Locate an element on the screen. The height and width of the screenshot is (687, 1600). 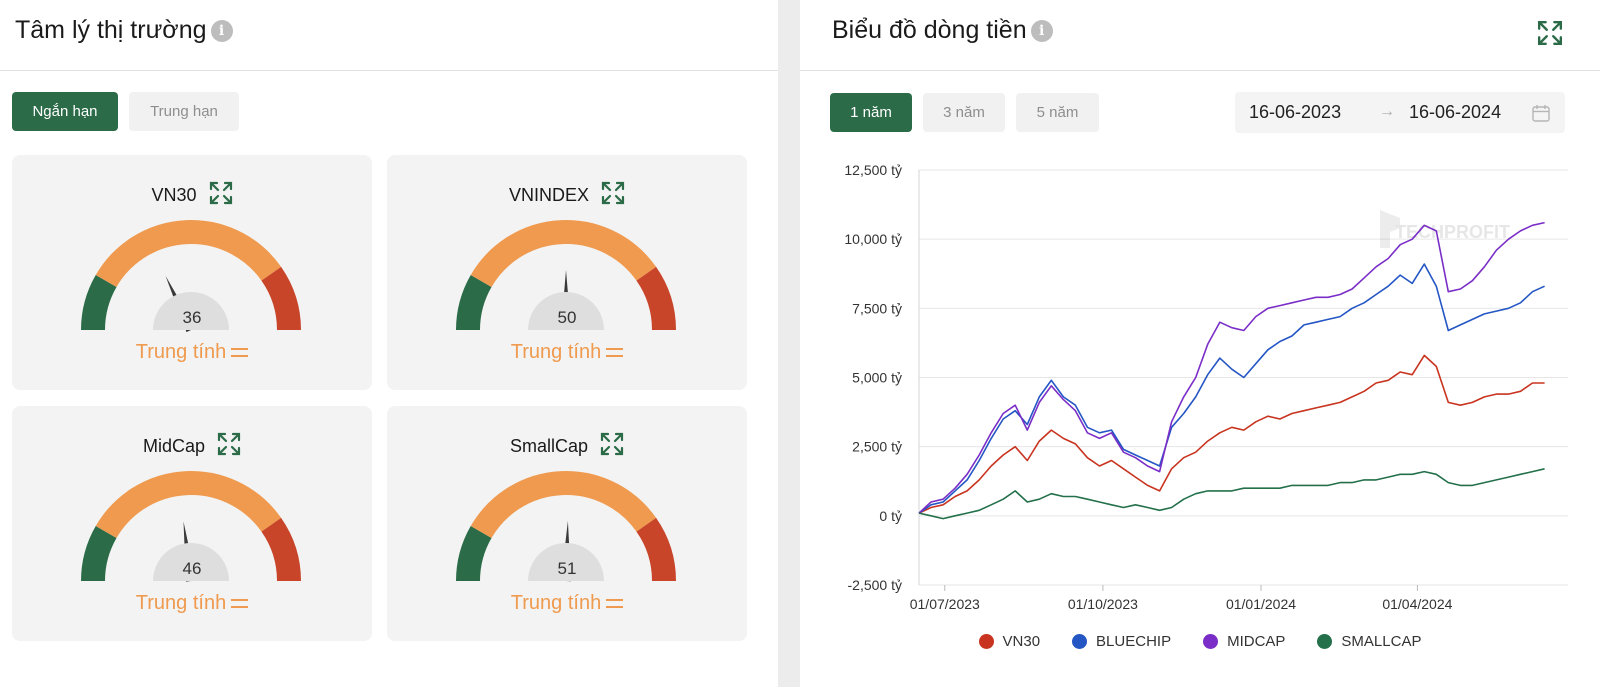
legend-item-midcap: MIDCAP is located at coordinates (1244, 641).